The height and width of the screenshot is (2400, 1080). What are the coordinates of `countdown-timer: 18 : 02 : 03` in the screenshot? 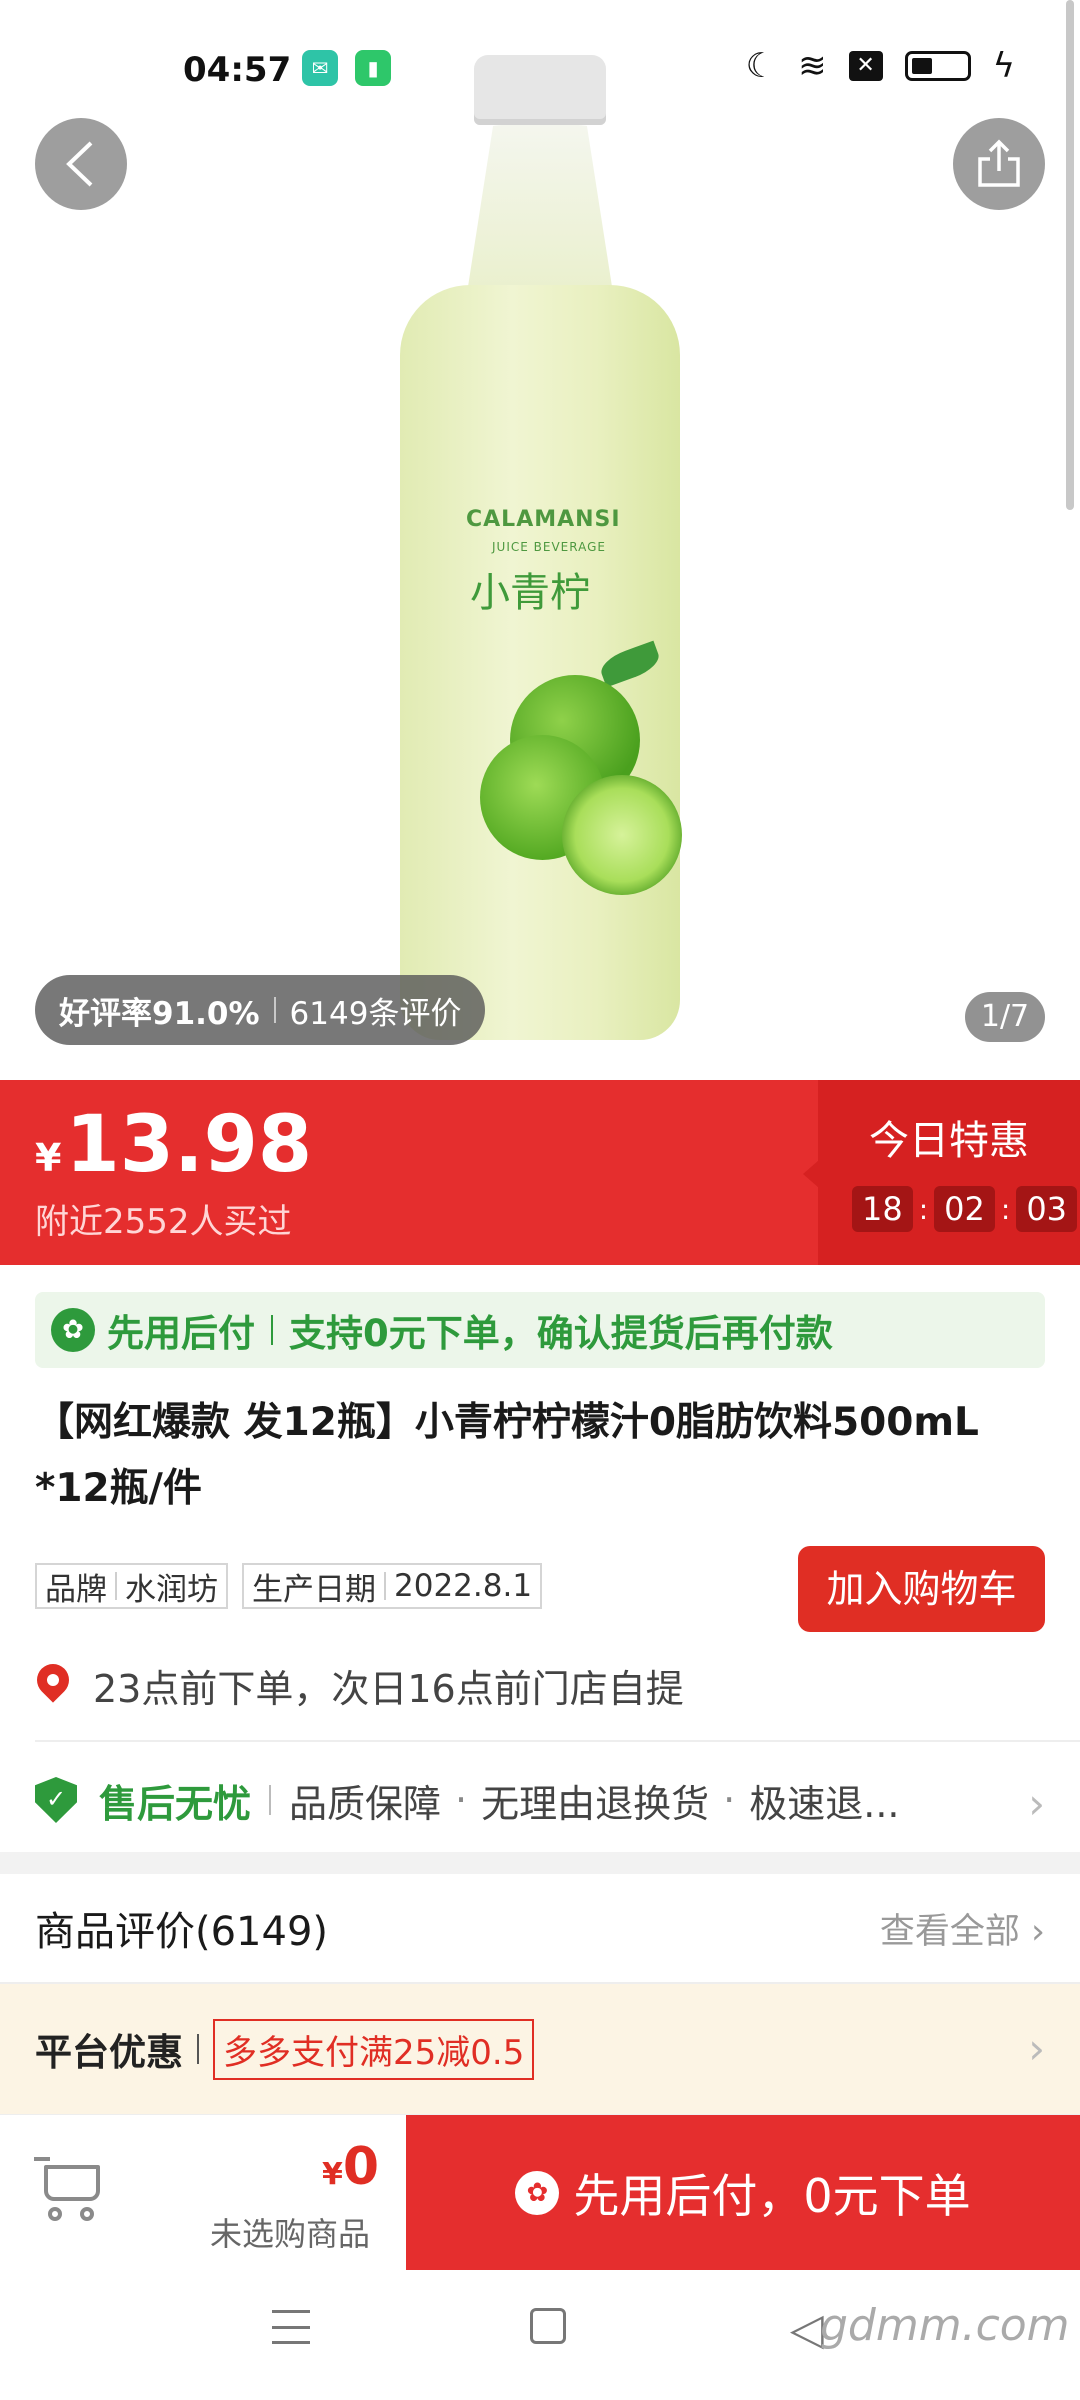 It's located at (965, 1209).